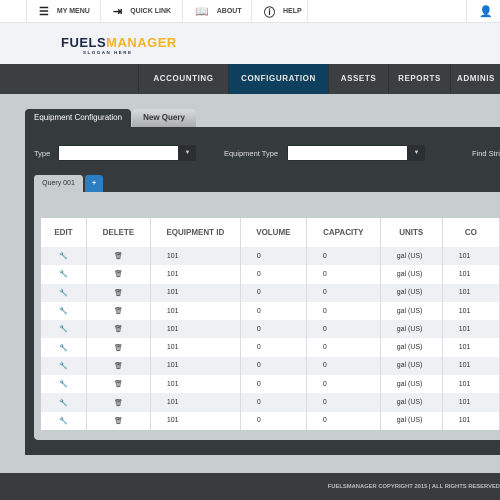 The width and height of the screenshot is (500, 500). I want to click on book-icon: 📖, so click(202, 12).